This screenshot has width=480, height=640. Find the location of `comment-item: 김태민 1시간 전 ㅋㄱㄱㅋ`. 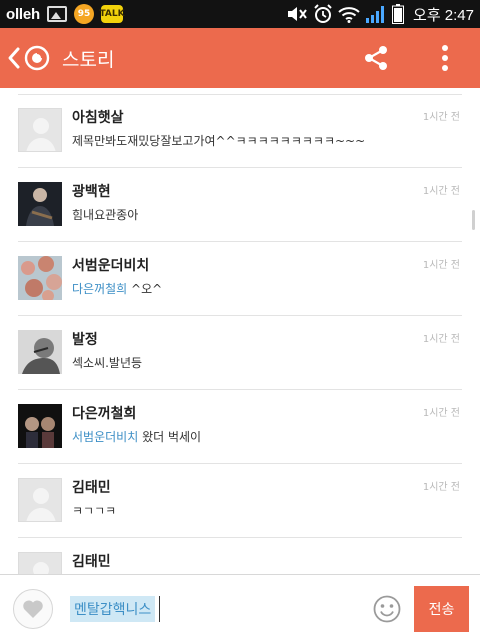

comment-item: 김태민 1시간 전 ㅋㄱㄱㅋ is located at coordinates (240, 501).